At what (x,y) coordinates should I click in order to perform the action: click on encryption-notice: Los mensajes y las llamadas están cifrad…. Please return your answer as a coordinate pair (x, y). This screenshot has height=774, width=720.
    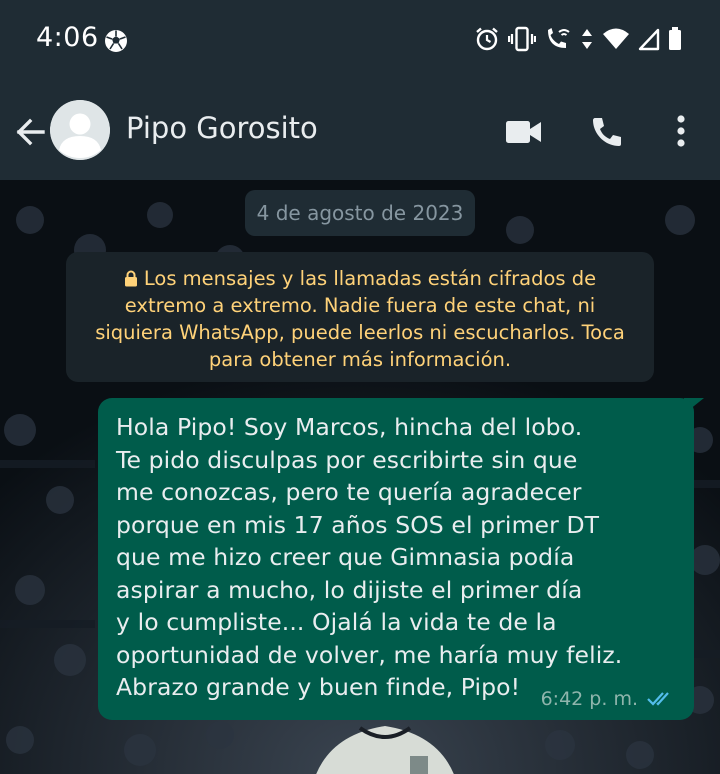
    Looking at the image, I should click on (360, 317).